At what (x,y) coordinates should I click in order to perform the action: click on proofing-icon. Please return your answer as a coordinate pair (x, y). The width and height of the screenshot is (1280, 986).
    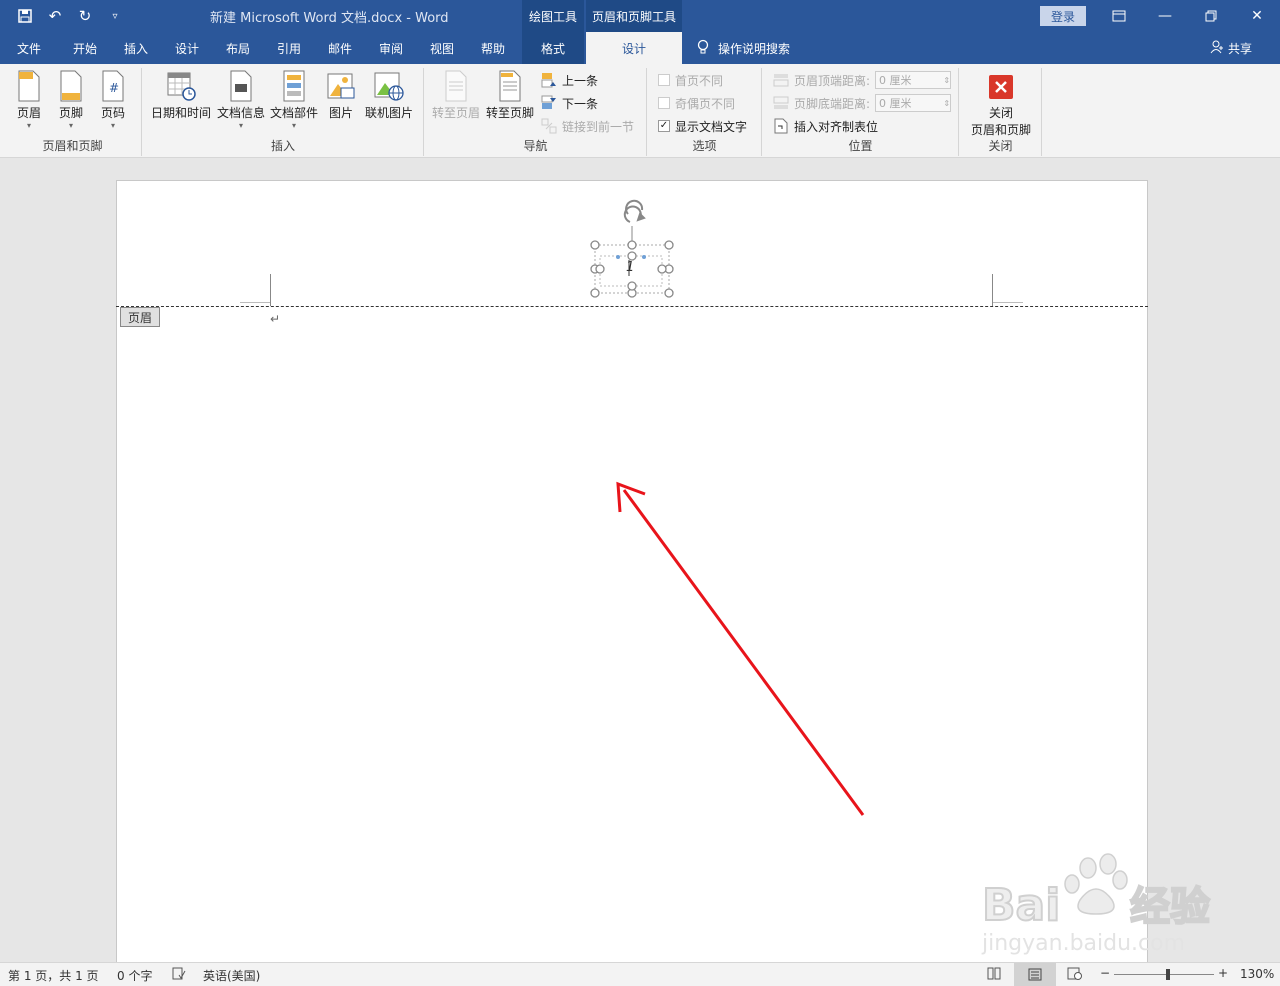
    Looking at the image, I should click on (179, 975).